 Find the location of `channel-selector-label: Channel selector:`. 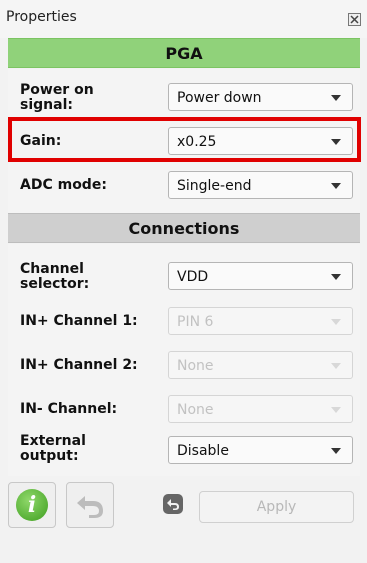

channel-selector-label: Channel selector: is located at coordinates (55, 276).